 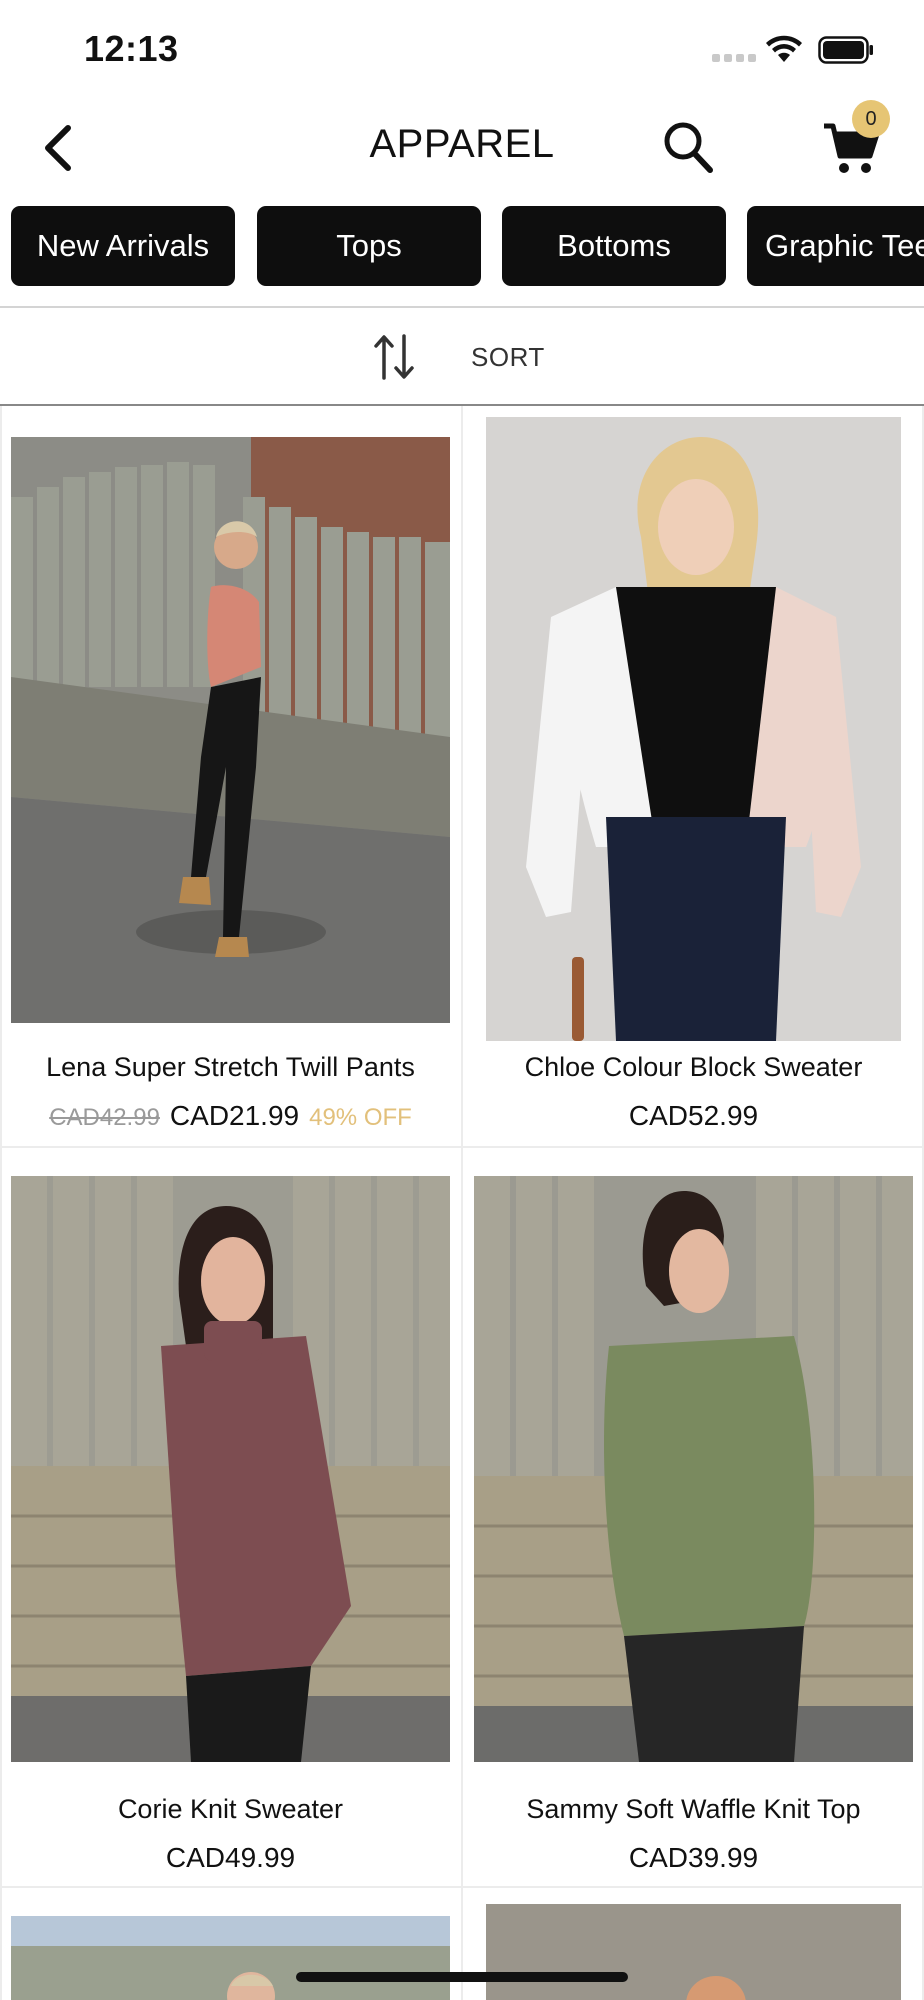 What do you see at coordinates (693, 1067) in the screenshot?
I see `product-name: Chloe Colour Block Sweater` at bounding box center [693, 1067].